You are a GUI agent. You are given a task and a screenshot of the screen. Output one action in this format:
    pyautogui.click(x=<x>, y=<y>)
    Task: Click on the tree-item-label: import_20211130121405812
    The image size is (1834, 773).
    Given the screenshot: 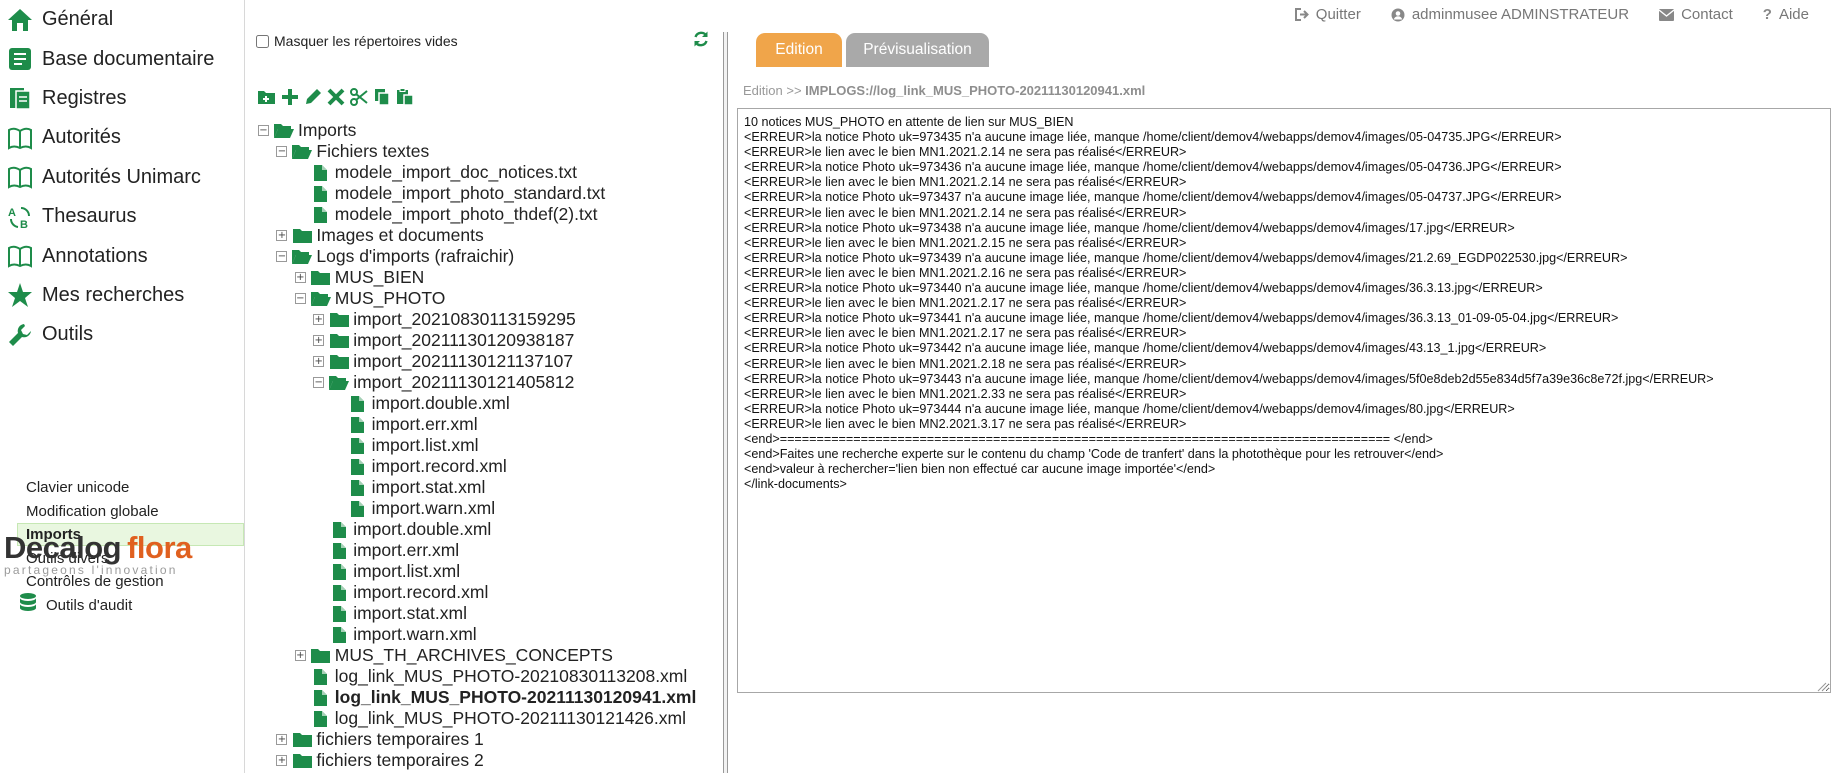 What is the action you would take?
    pyautogui.click(x=464, y=382)
    